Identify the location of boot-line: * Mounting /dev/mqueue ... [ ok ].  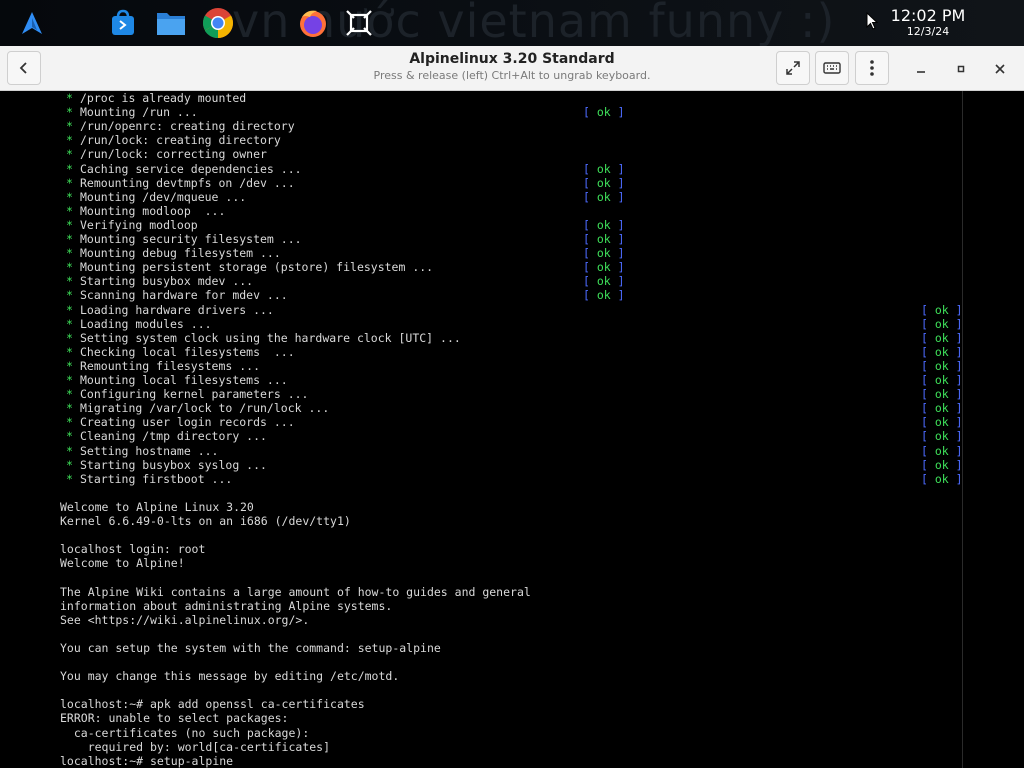
(512, 197).